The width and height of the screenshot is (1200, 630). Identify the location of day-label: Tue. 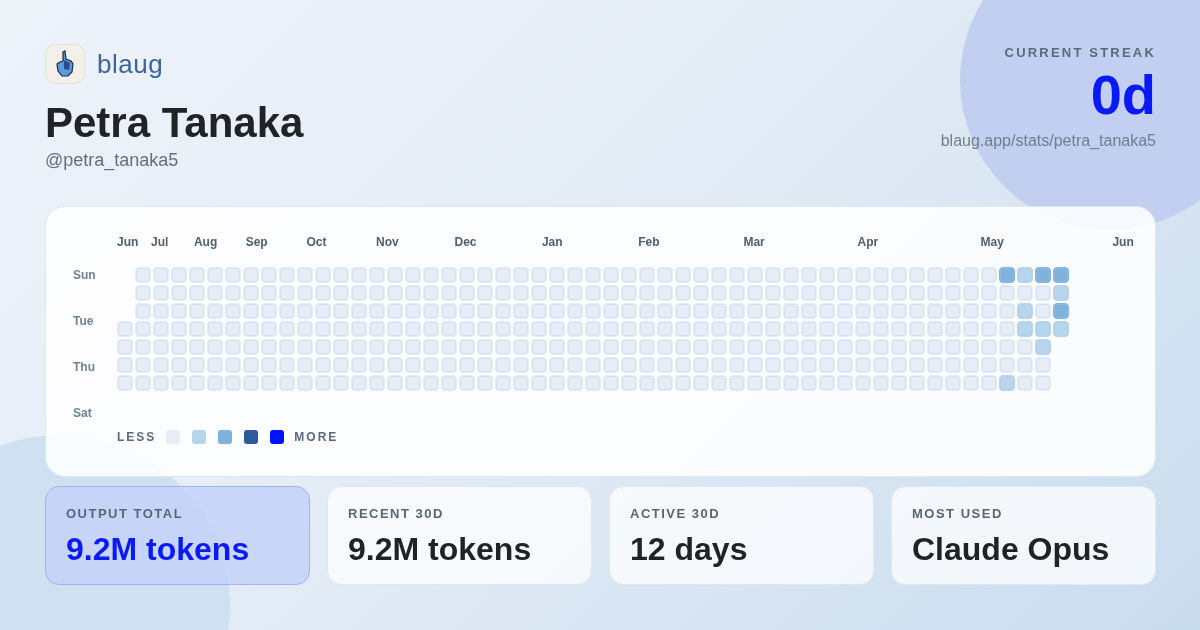
(84, 321).